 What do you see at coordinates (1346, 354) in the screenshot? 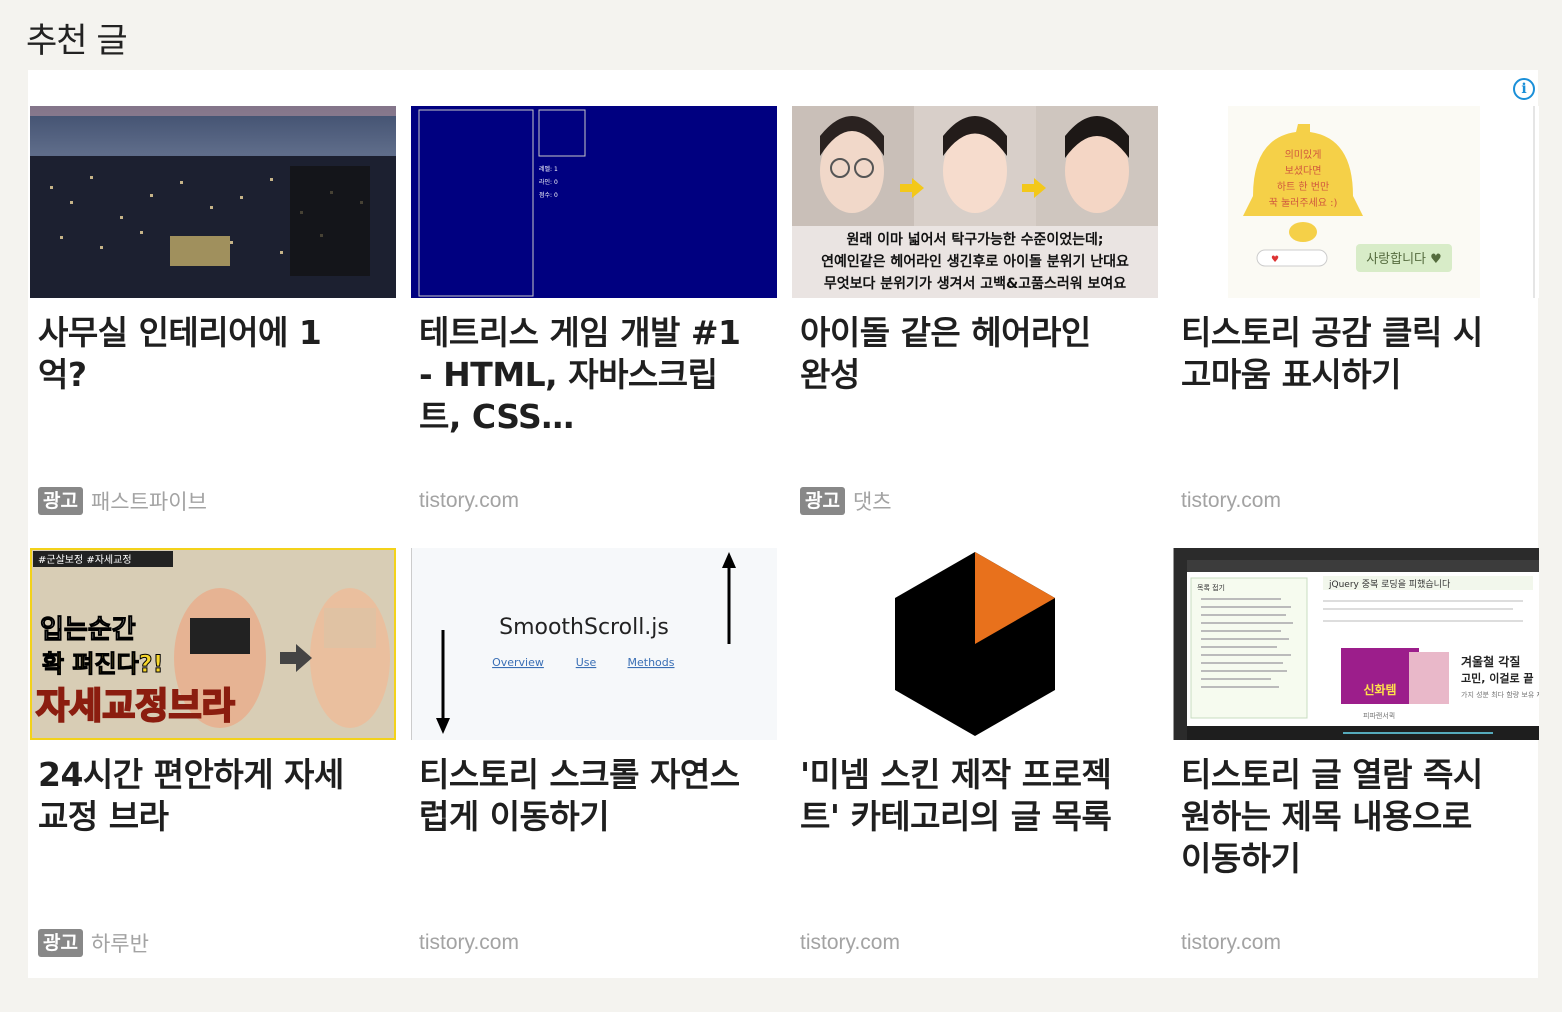
I see `card-title: 티스토리 공감 클릭 시 고마움 표시하기` at bounding box center [1346, 354].